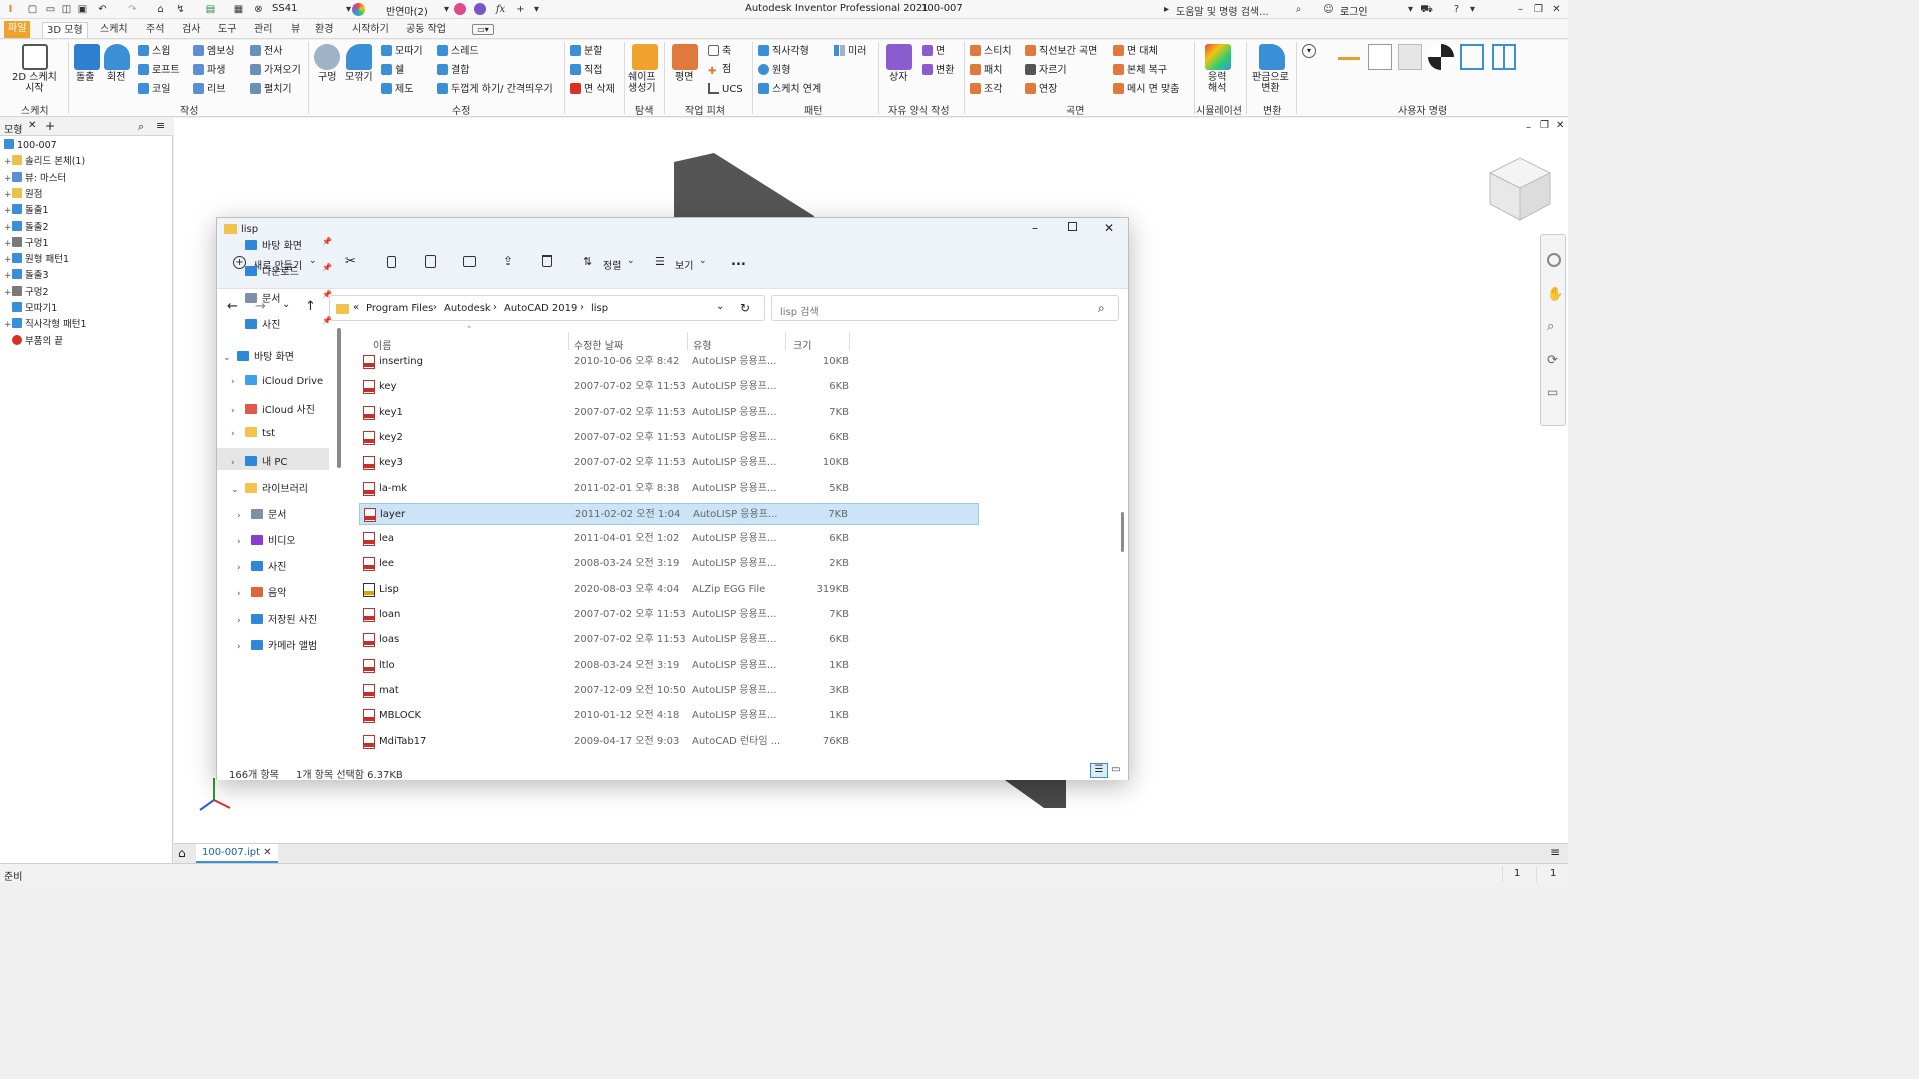 This screenshot has height=1079, width=1919. Describe the element at coordinates (160, 9) in the screenshot. I see `home-icon: ⌂` at that location.